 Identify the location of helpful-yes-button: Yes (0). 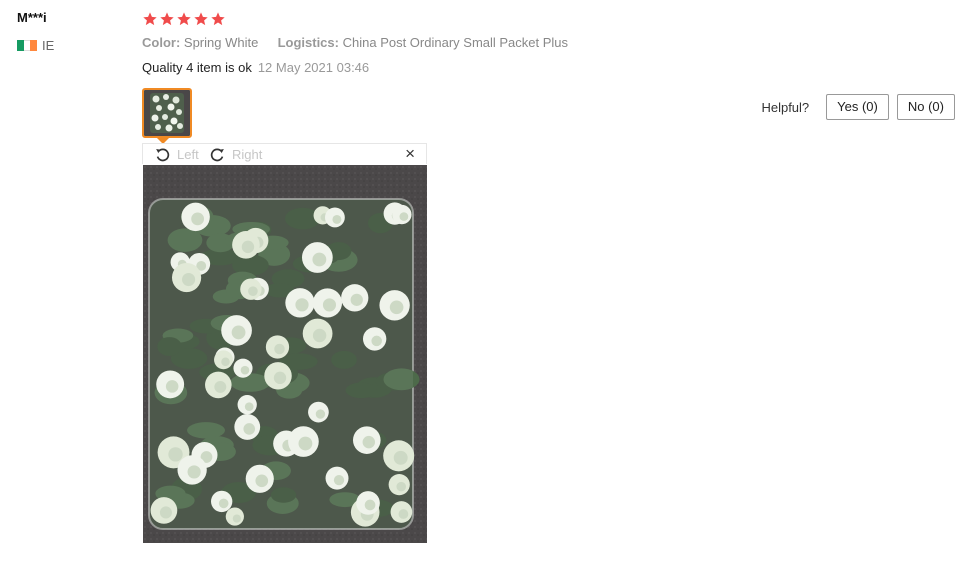
(857, 107).